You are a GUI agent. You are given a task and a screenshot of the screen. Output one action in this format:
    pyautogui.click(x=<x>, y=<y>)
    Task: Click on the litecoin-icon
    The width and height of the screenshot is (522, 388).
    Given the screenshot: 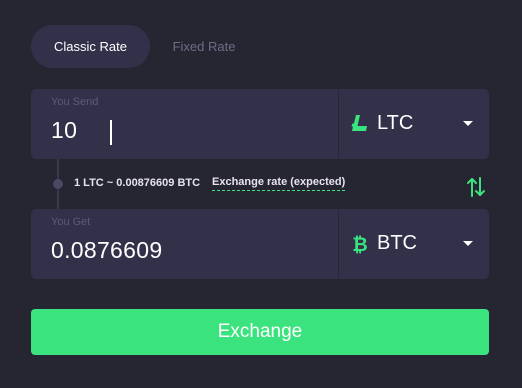 What is the action you would take?
    pyautogui.click(x=359, y=123)
    